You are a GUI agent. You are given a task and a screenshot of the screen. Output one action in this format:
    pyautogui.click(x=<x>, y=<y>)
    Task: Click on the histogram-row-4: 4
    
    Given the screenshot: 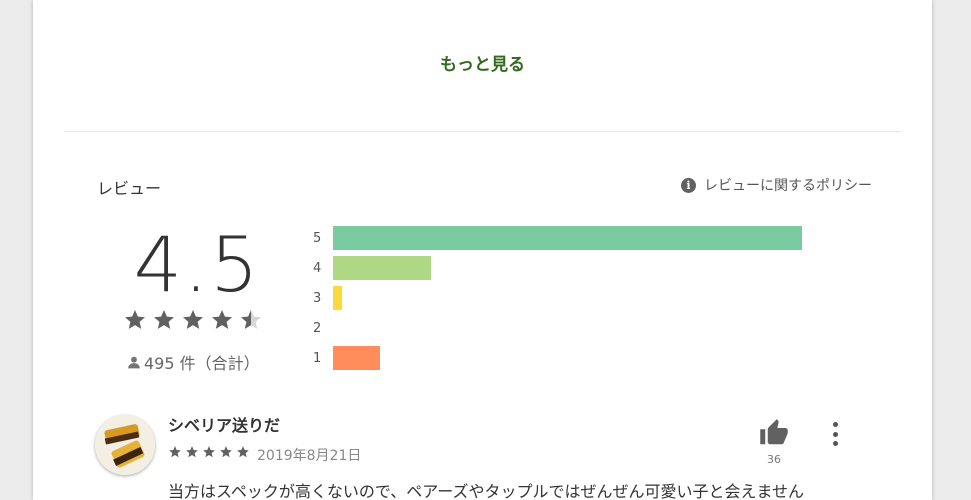 What is the action you would take?
    pyautogui.click(x=372, y=268)
    